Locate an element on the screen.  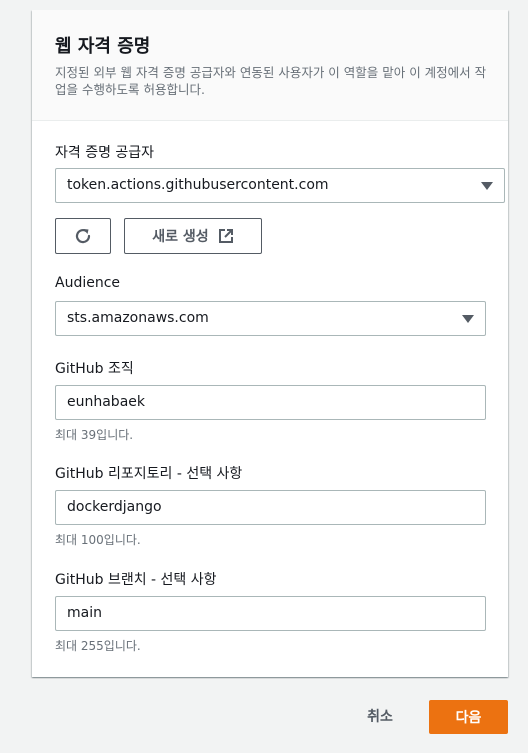
create-new-label: 새로 생성 is located at coordinates (180, 237).